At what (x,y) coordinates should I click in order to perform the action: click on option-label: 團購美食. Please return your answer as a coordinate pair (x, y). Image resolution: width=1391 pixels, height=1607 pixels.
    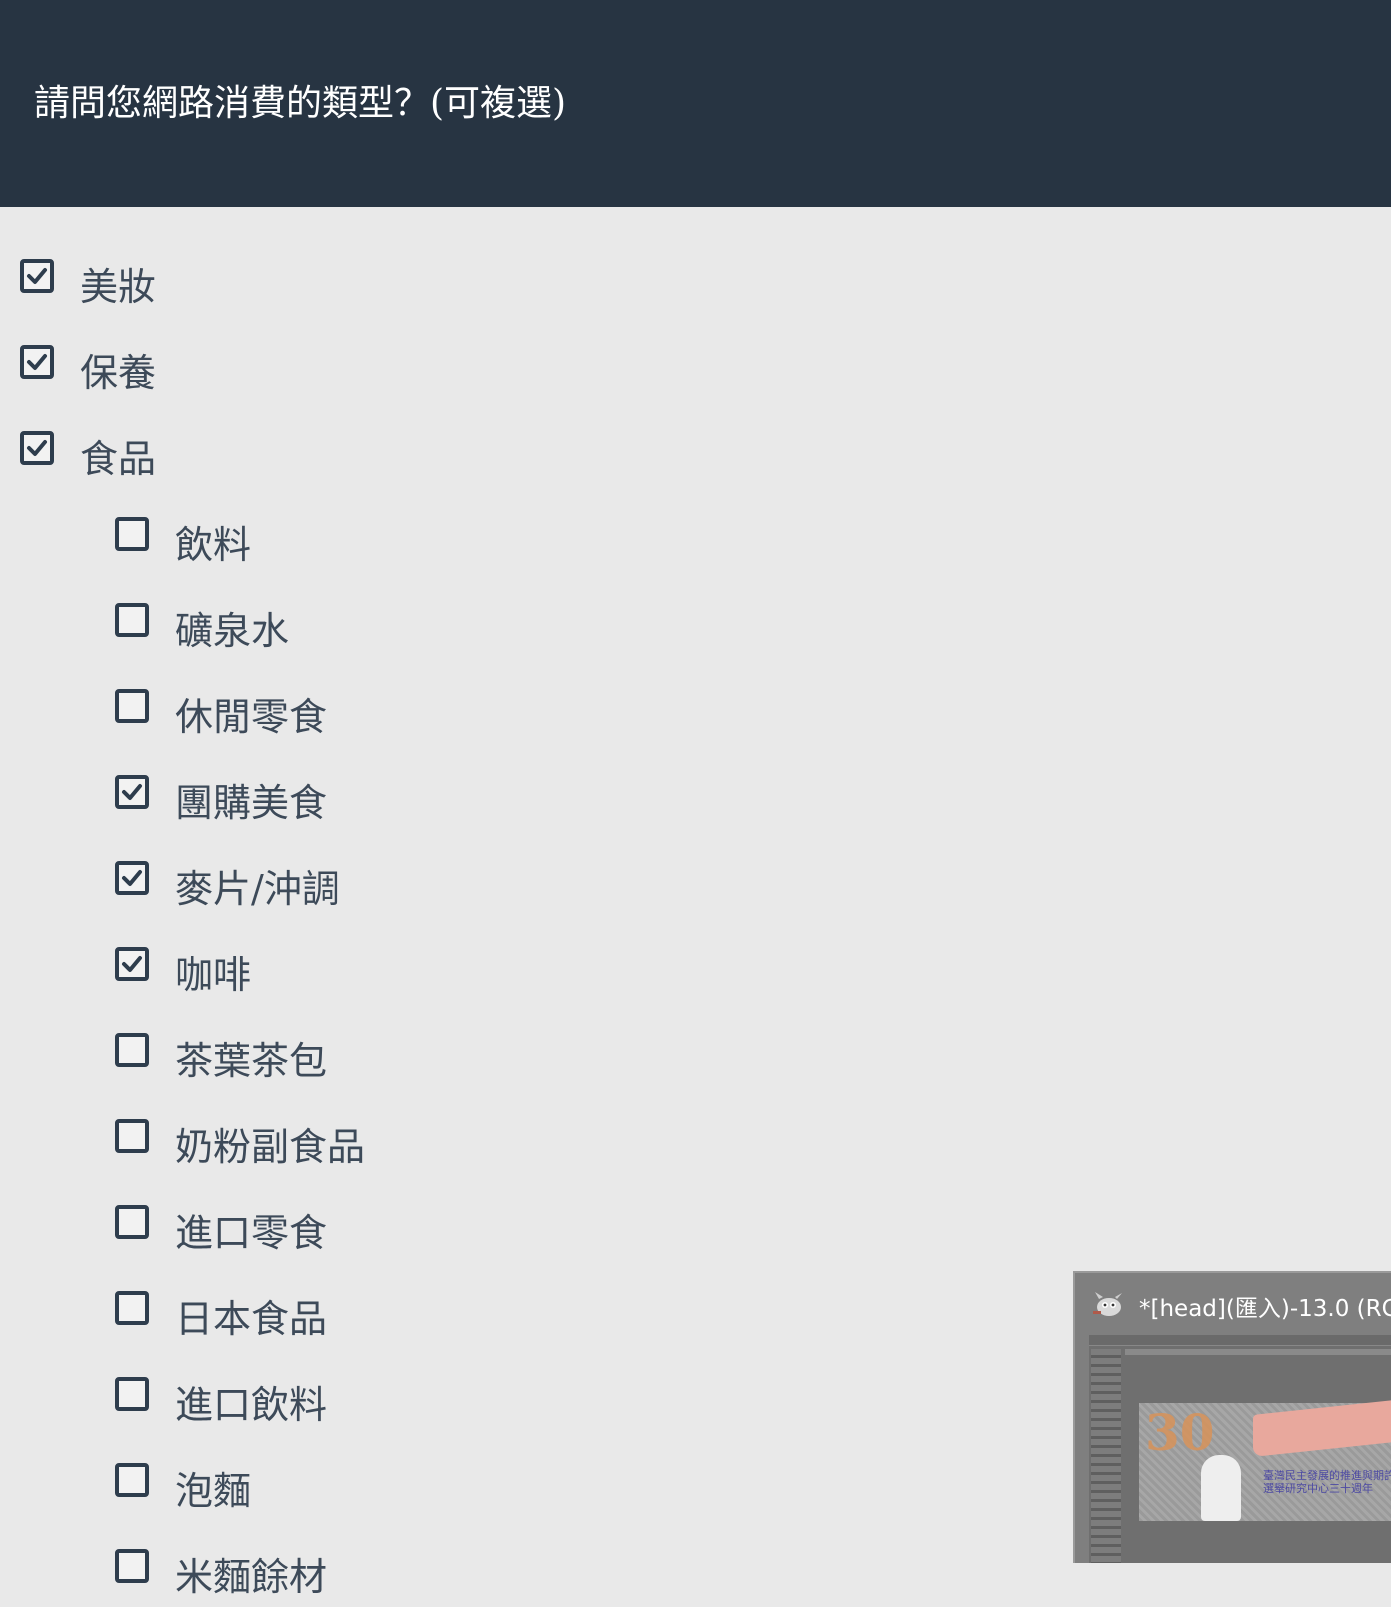
    Looking at the image, I should click on (251, 803).